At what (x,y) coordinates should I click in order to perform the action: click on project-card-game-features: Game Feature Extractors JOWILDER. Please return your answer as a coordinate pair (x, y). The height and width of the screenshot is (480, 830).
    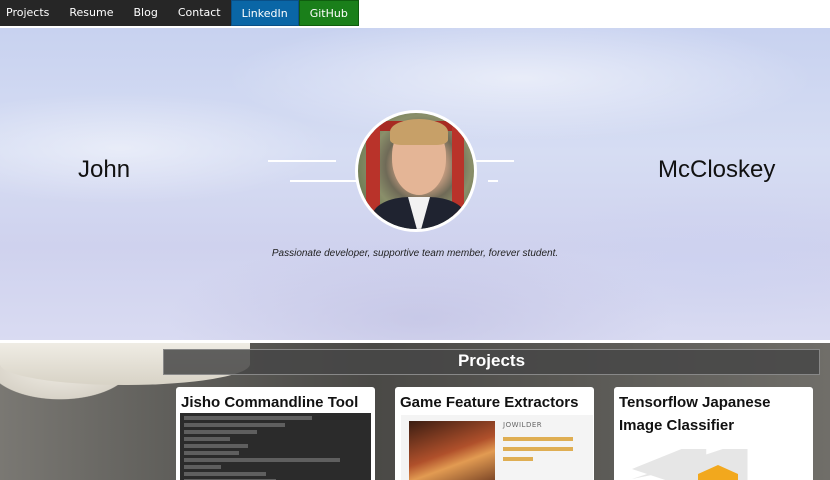
    Looking at the image, I should click on (494, 433).